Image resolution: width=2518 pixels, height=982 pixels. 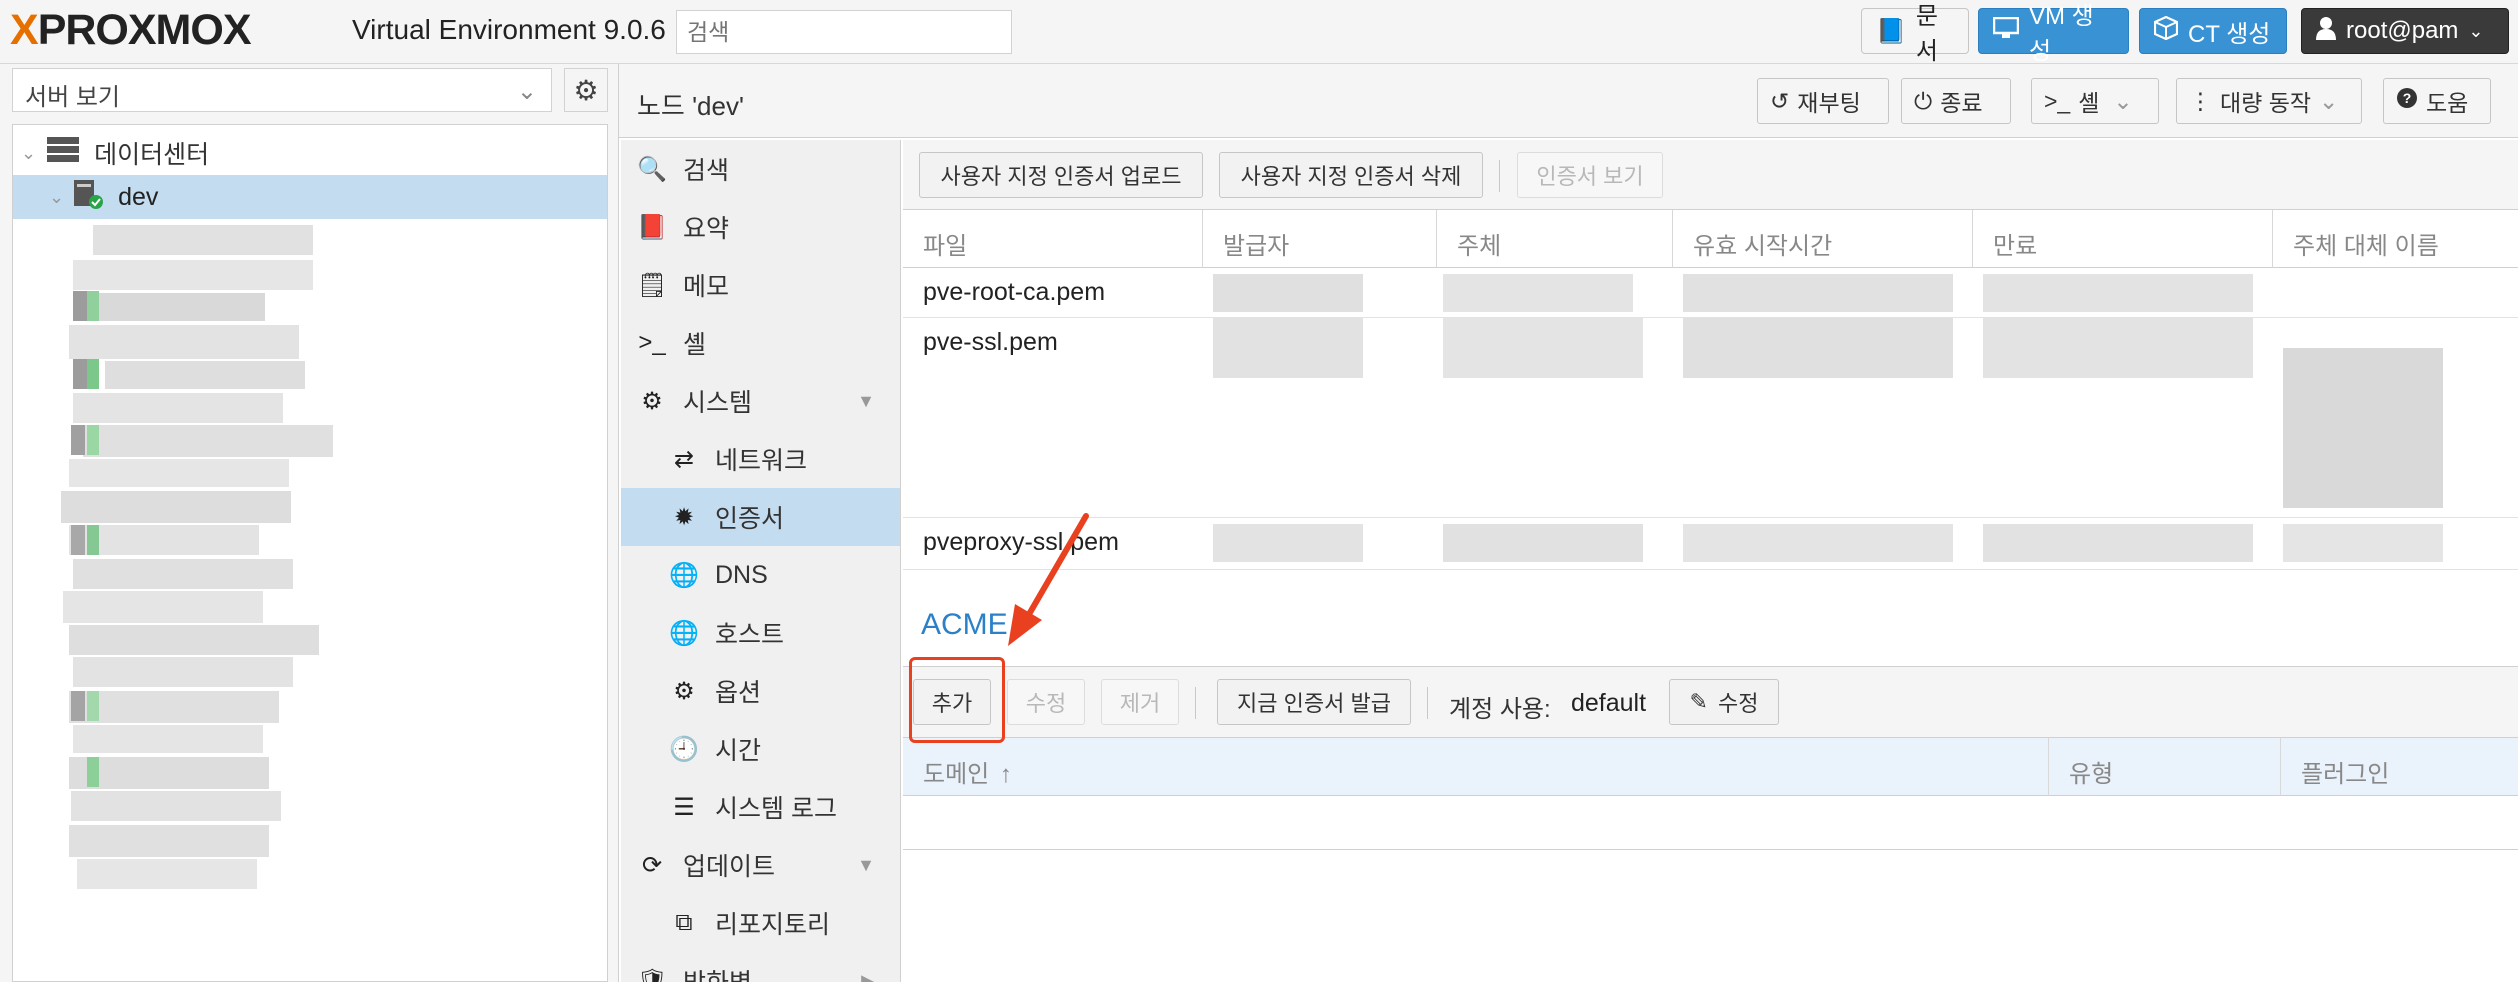 I want to click on nav-item-notes: 🗒 메모, so click(x=760, y=285).